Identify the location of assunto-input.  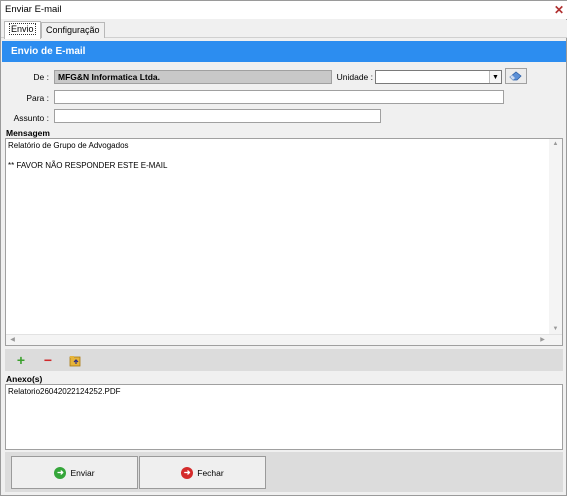
(217, 116).